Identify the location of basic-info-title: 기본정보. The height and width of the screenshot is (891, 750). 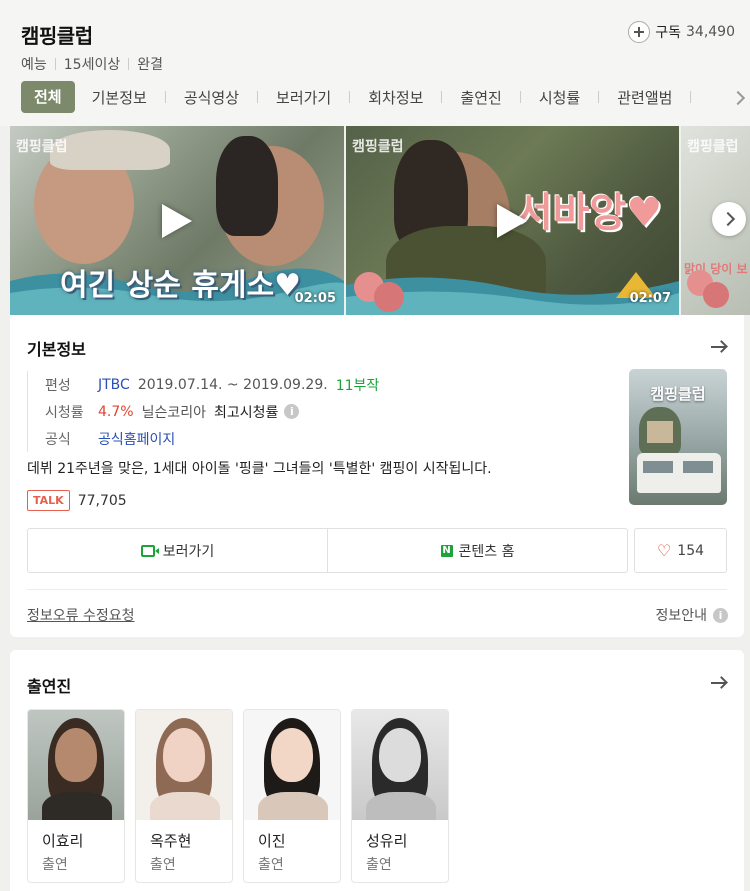
(56, 349).